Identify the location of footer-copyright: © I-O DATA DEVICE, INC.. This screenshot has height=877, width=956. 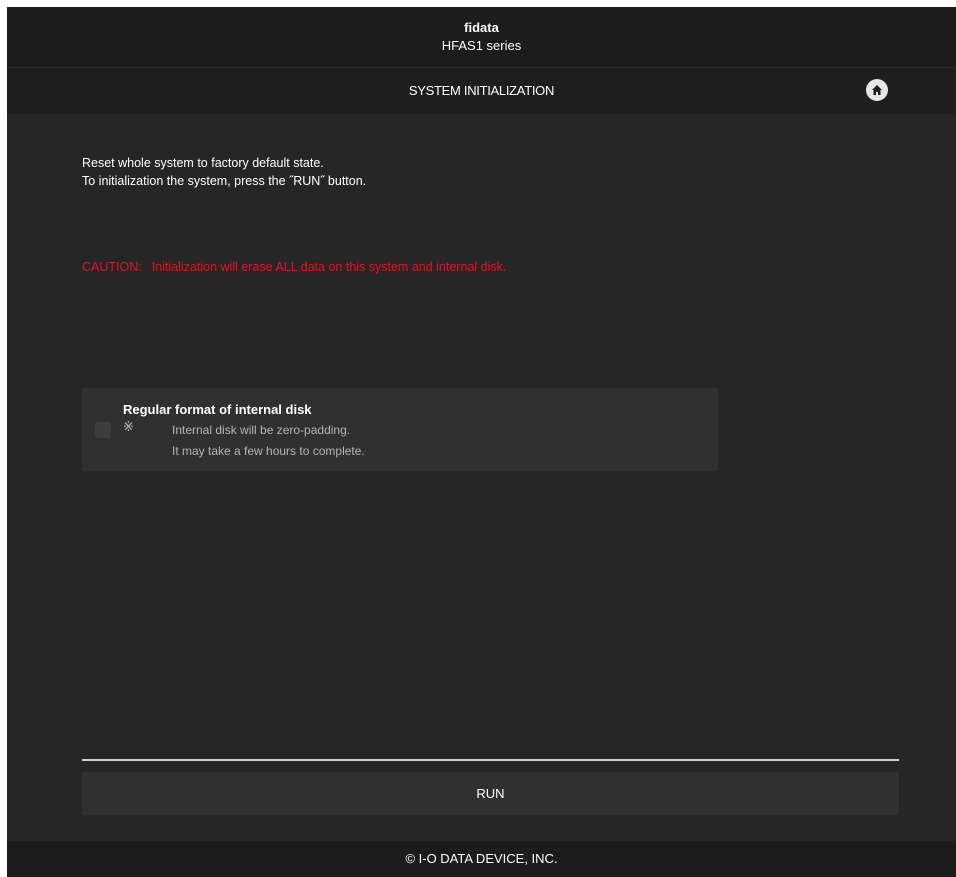
(481, 859).